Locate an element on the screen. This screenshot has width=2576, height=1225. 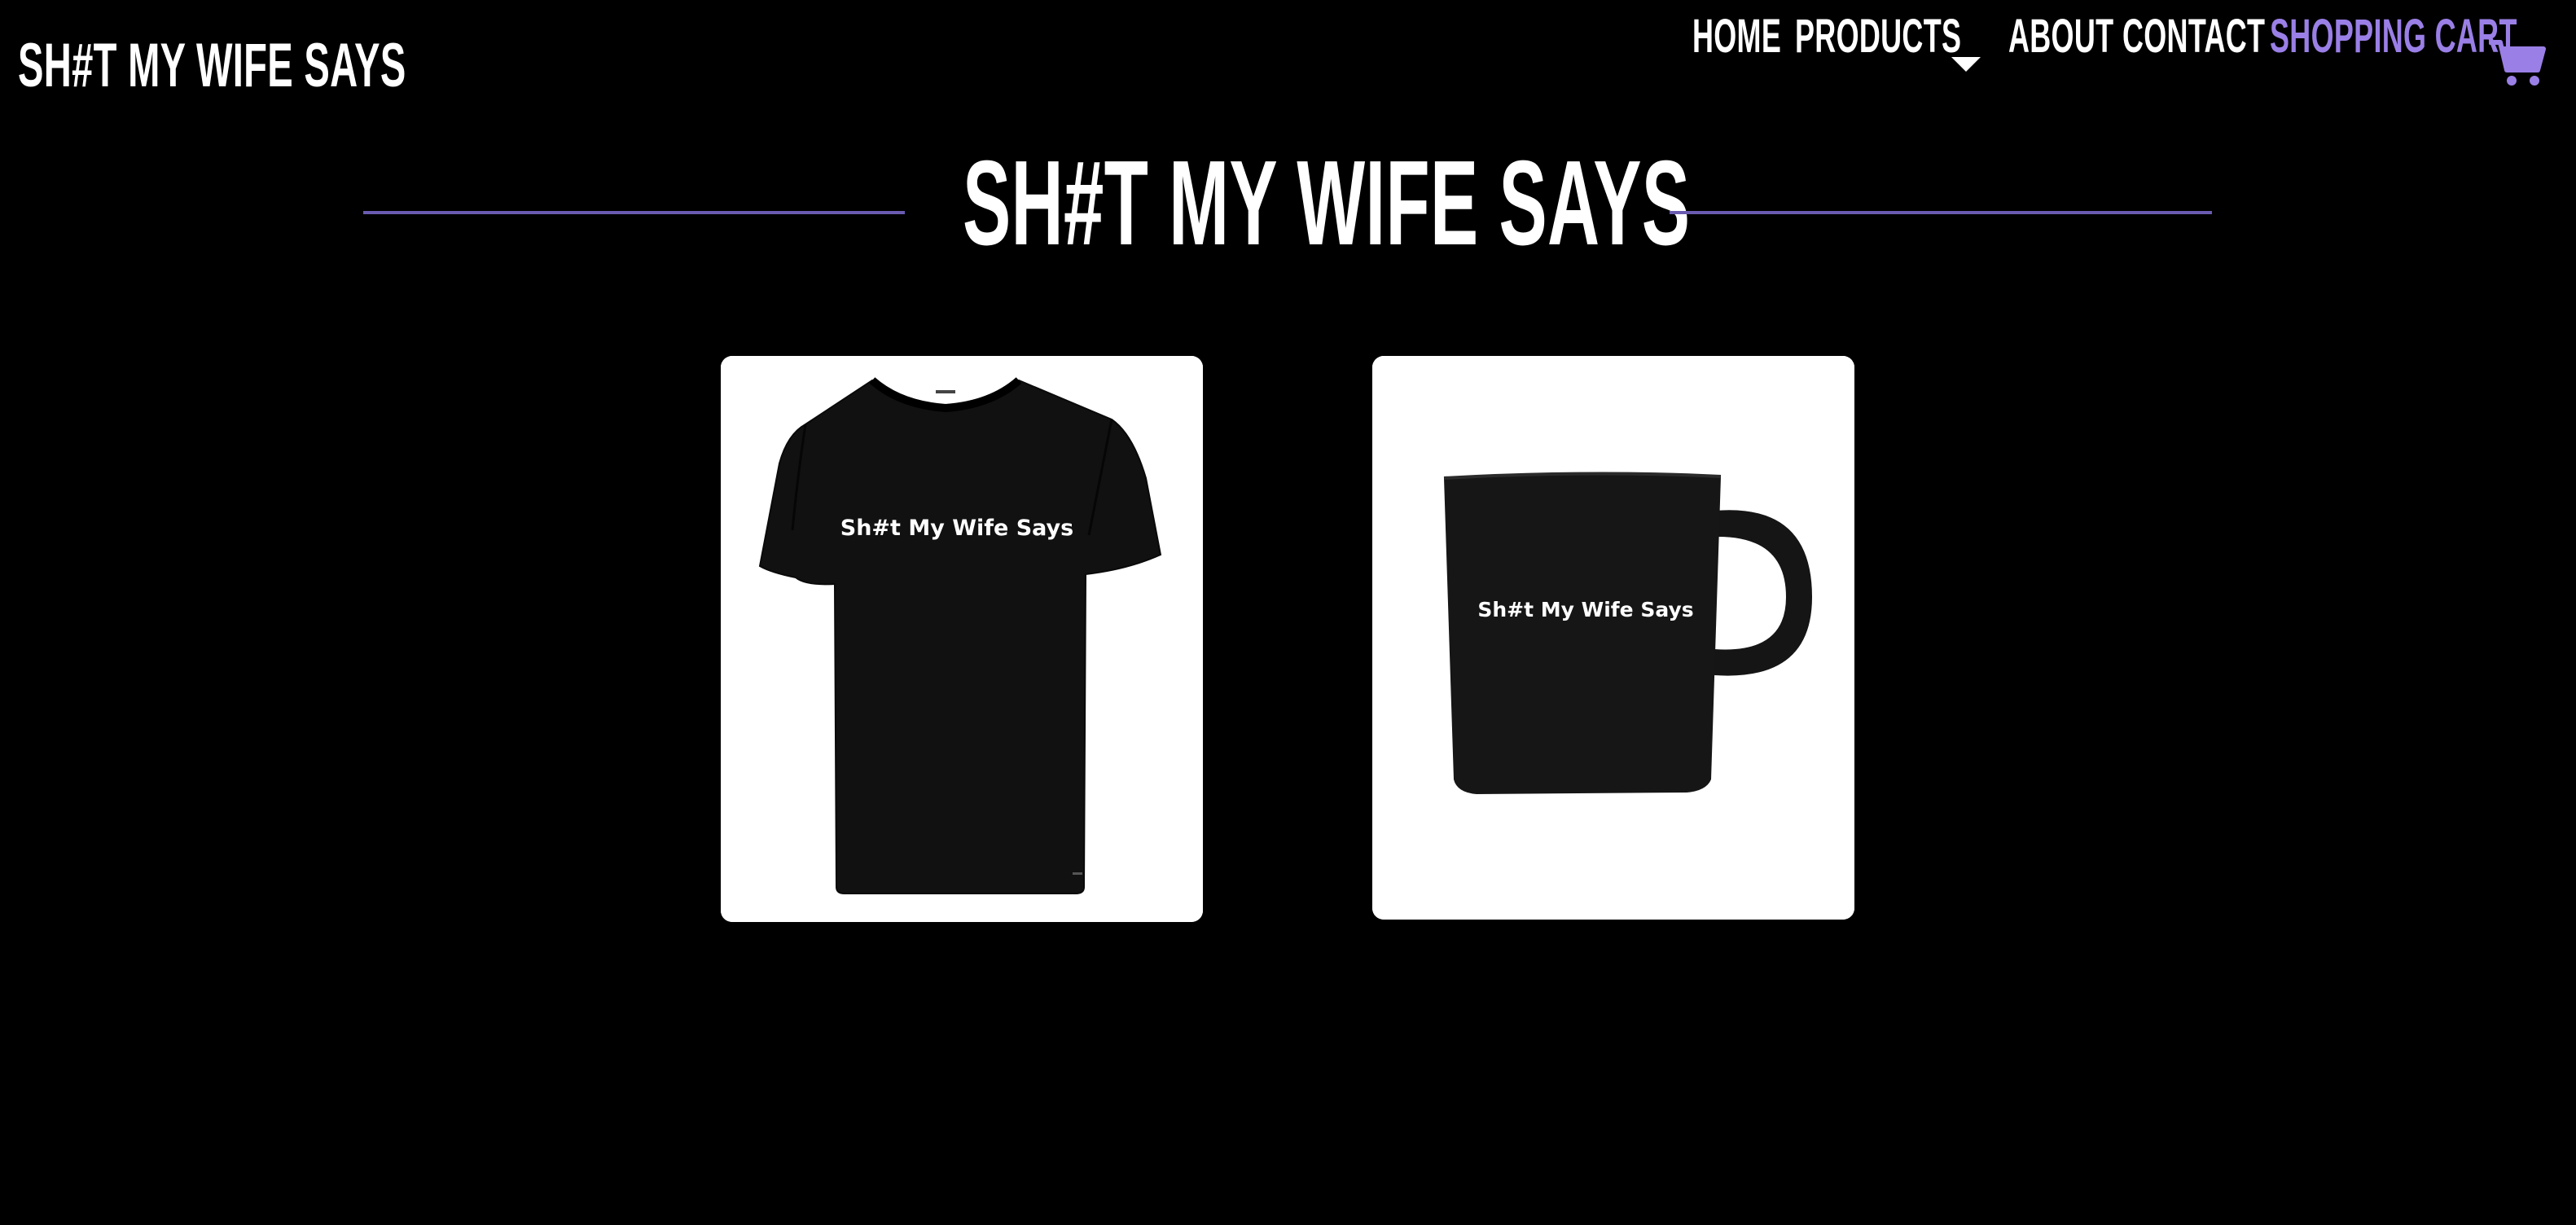
tshirt-print-text: Sh#t My Wife Says is located at coordinates (957, 528).